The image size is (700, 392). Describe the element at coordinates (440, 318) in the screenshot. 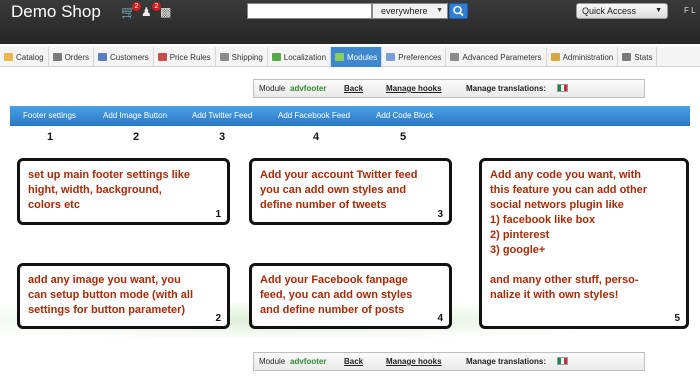

I see `callout-number: 4` at that location.